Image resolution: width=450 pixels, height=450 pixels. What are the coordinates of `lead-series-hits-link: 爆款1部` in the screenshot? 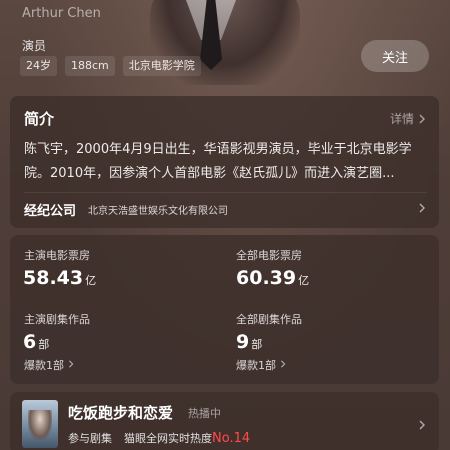 It's located at (50, 365).